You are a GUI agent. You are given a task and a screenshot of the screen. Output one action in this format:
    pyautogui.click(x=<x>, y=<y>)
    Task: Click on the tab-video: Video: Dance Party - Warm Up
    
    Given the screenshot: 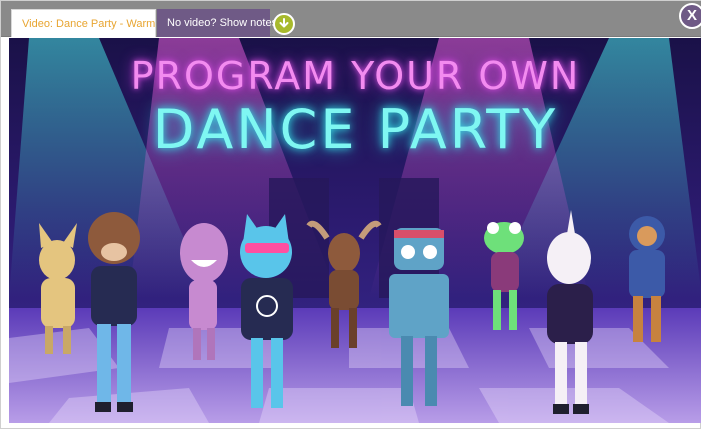 What is the action you would take?
    pyautogui.click(x=91, y=23)
    